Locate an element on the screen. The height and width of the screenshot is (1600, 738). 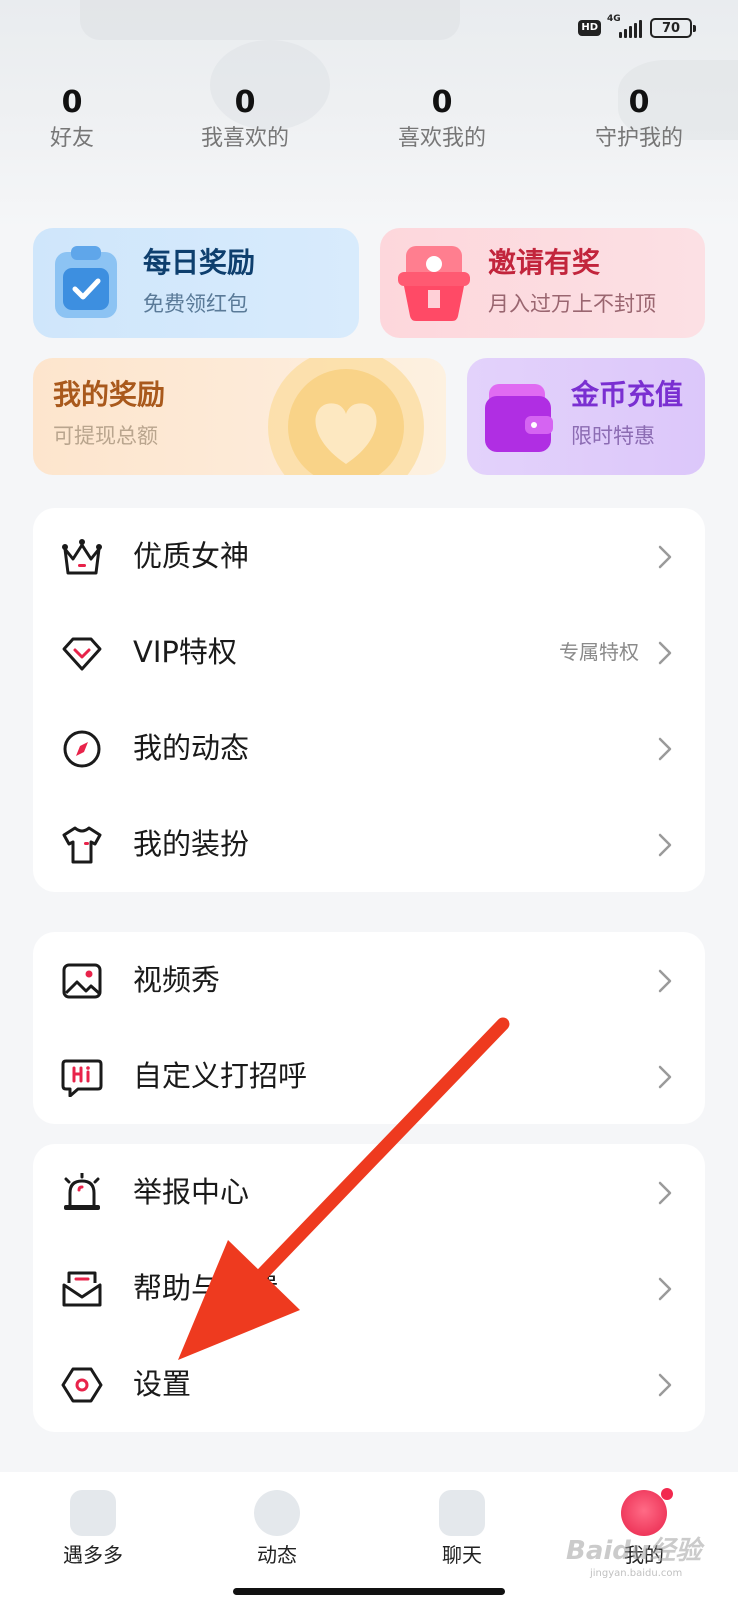
mail-icon is located at coordinates (82, 1289).